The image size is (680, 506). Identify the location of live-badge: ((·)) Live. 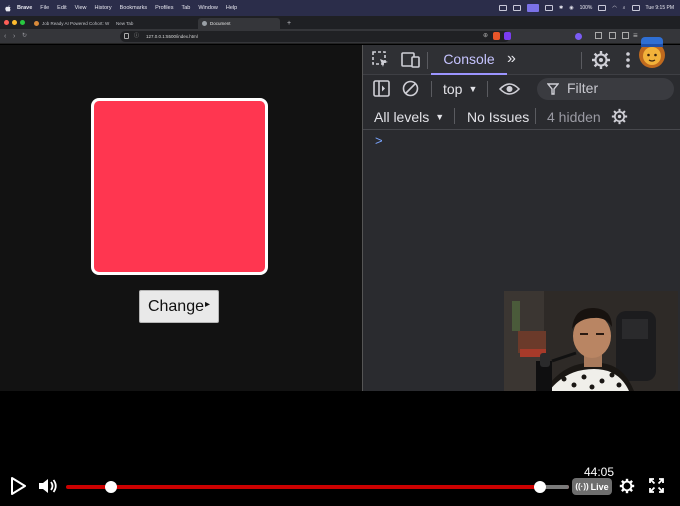
(592, 486).